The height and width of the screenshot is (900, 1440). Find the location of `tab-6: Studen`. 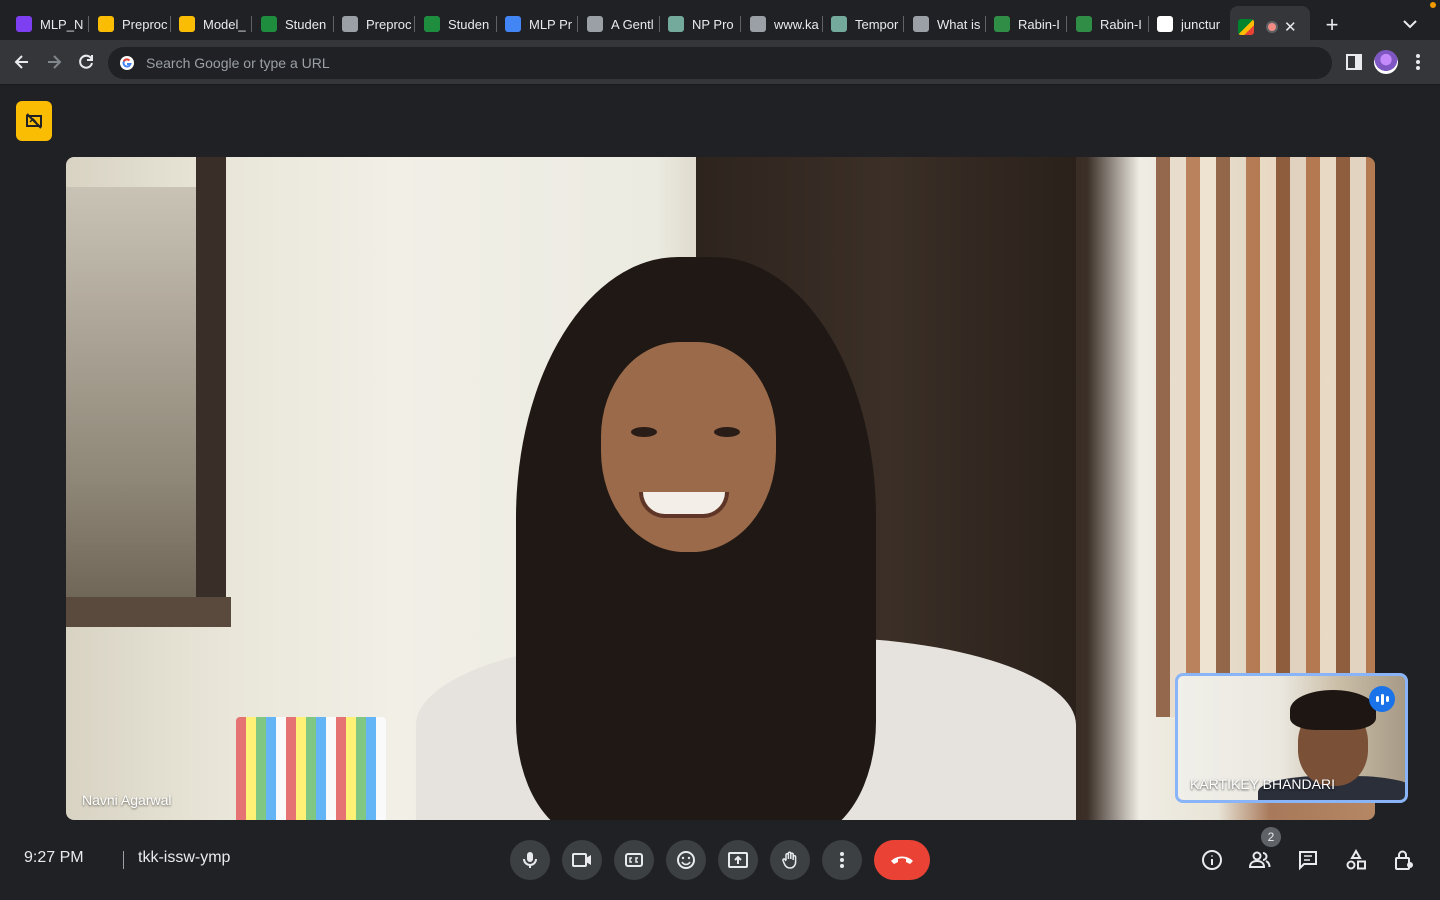

tab-6: Studen is located at coordinates (455, 24).